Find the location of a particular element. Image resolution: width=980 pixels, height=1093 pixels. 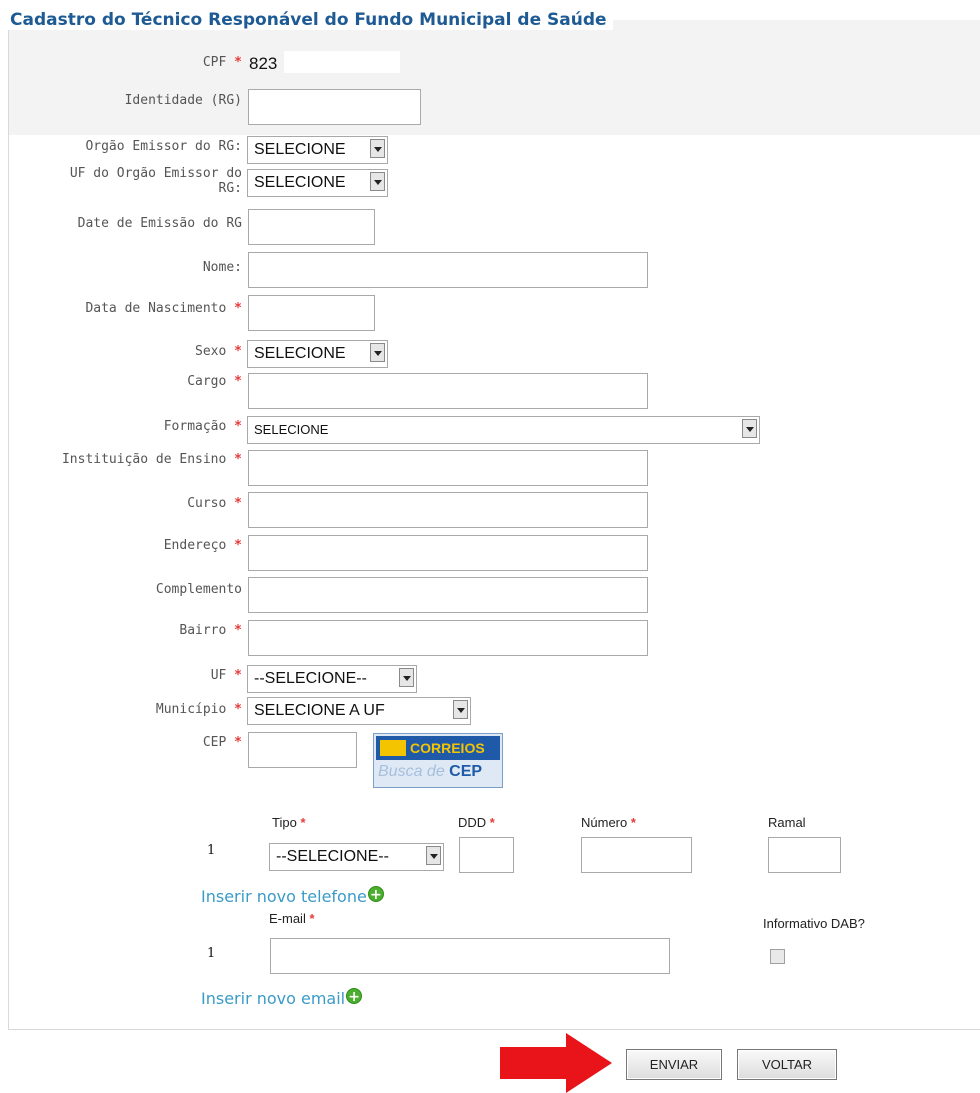

correios-banner: CORREIOS is located at coordinates (438, 748).